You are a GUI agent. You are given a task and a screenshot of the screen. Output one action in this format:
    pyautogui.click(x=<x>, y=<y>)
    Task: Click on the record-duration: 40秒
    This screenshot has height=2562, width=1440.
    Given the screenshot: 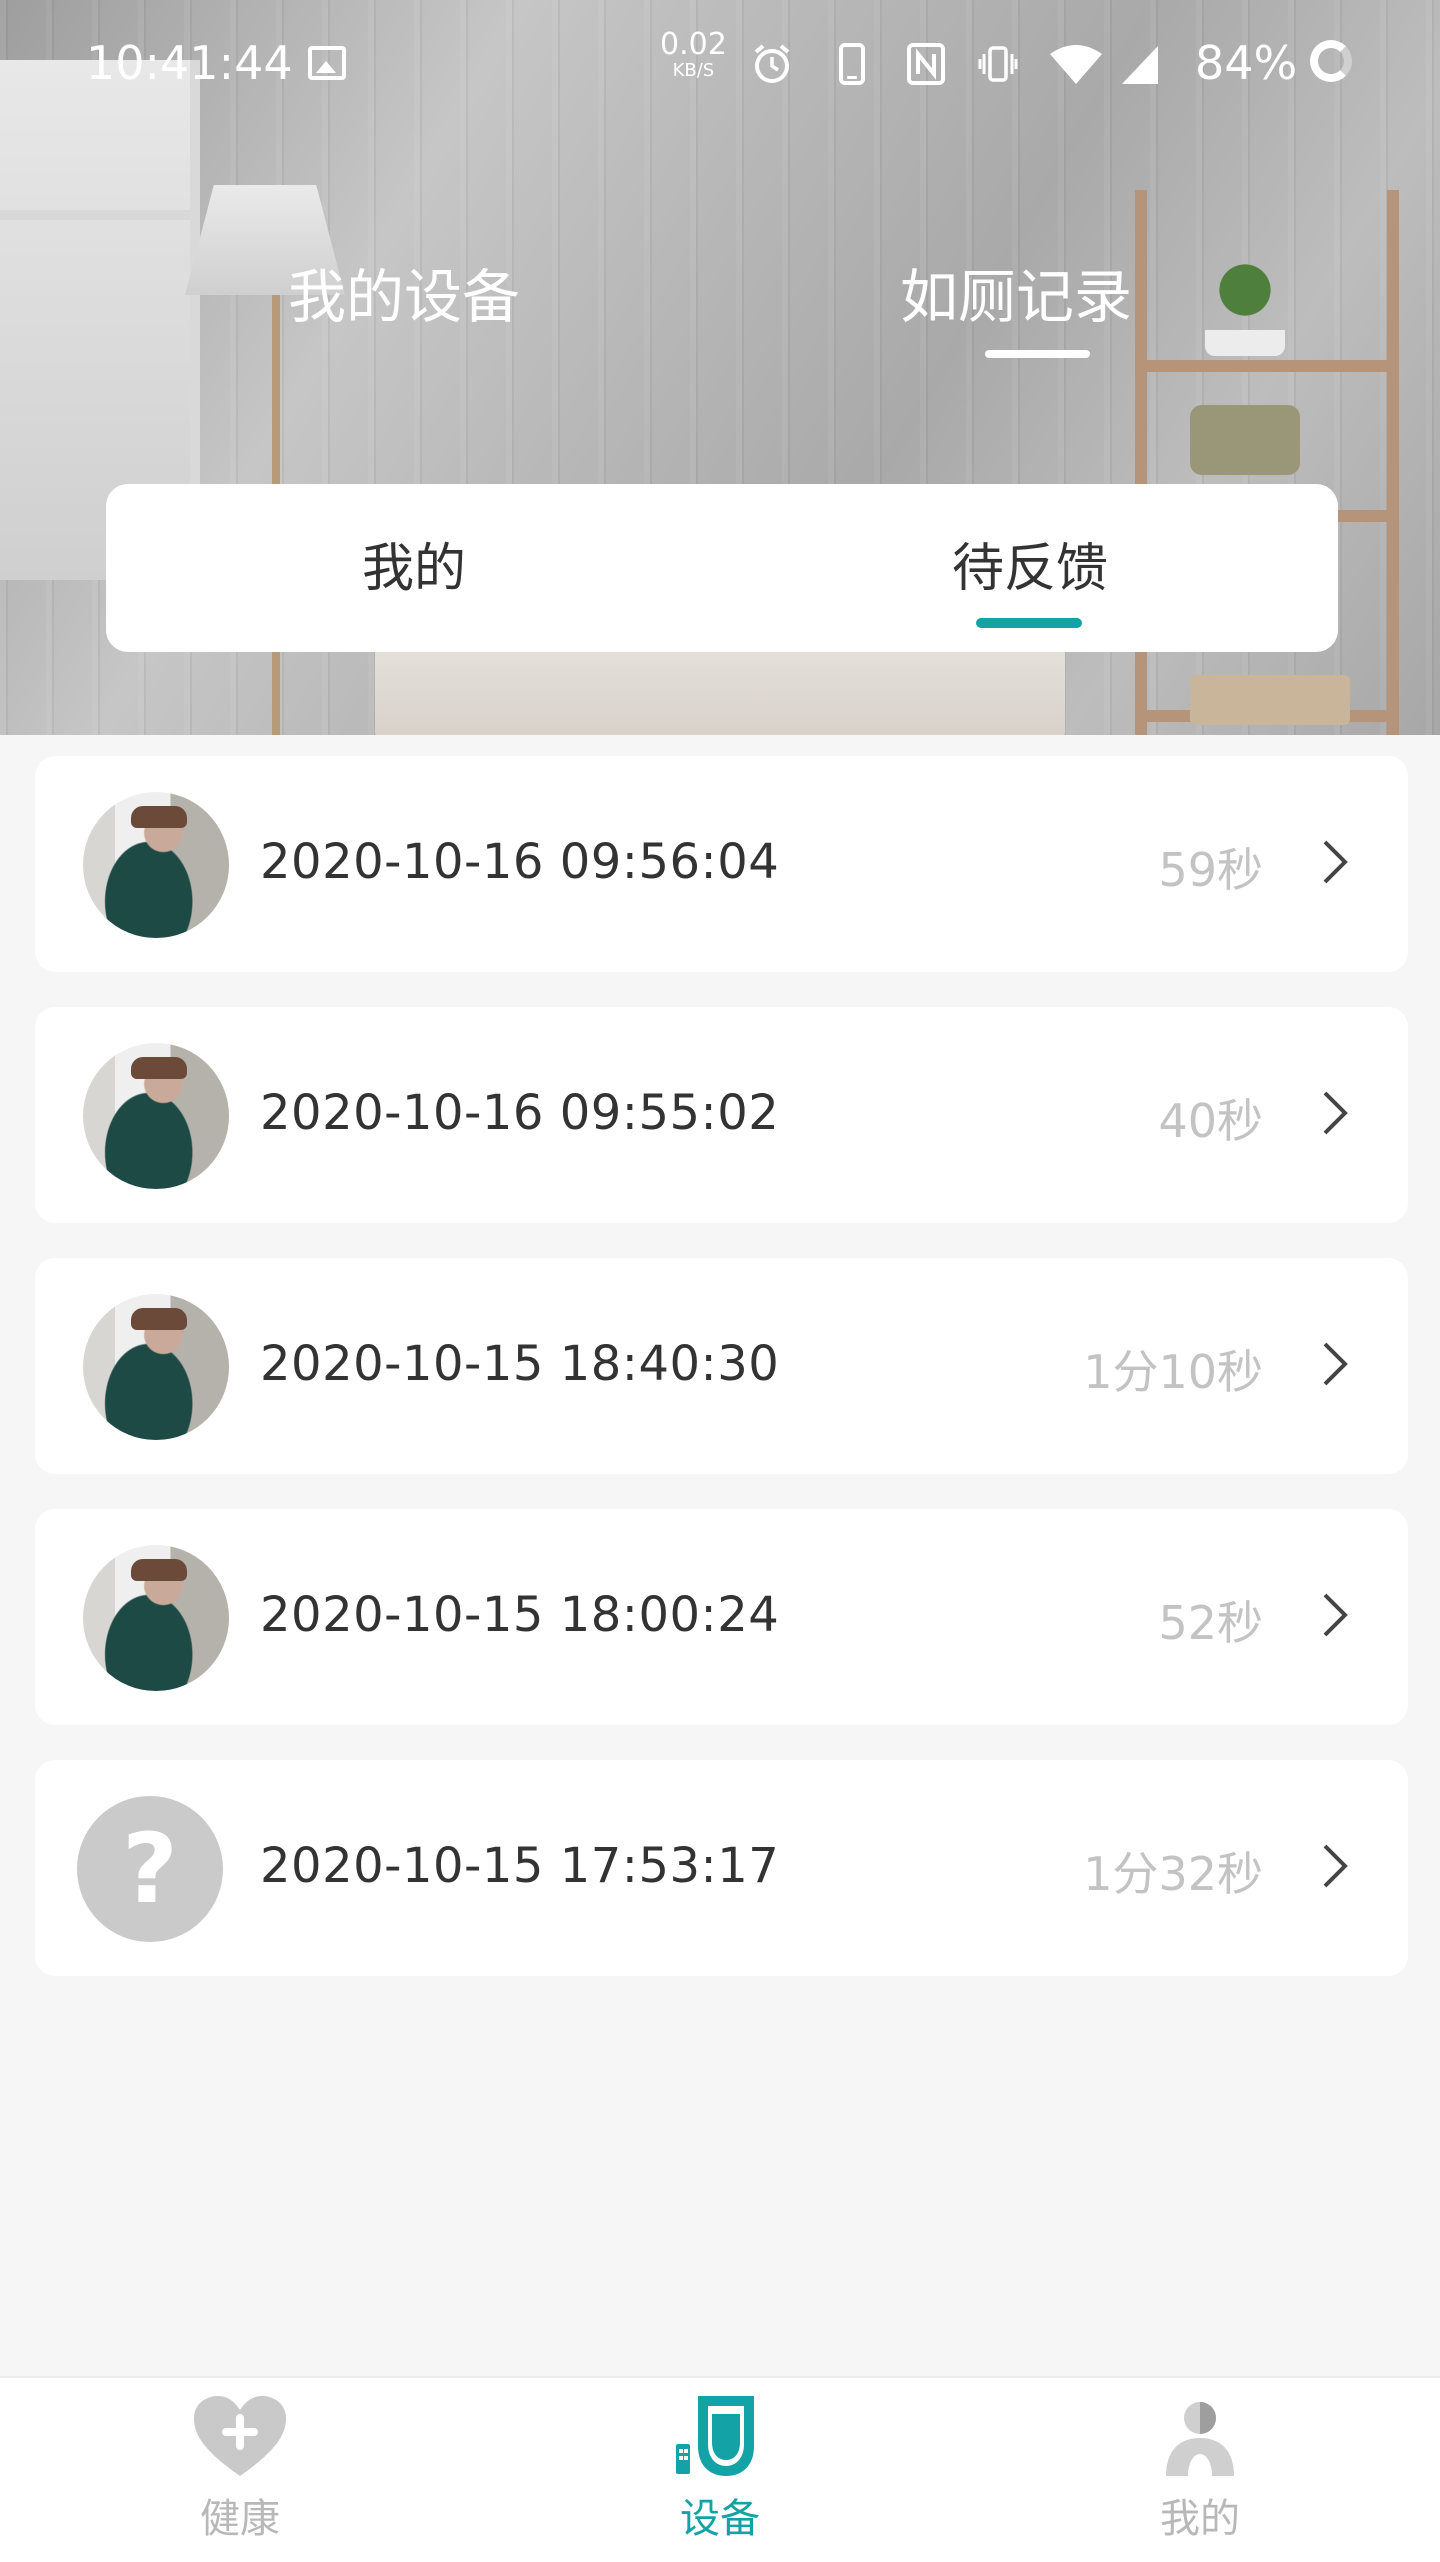 What is the action you would take?
    pyautogui.click(x=1210, y=1121)
    